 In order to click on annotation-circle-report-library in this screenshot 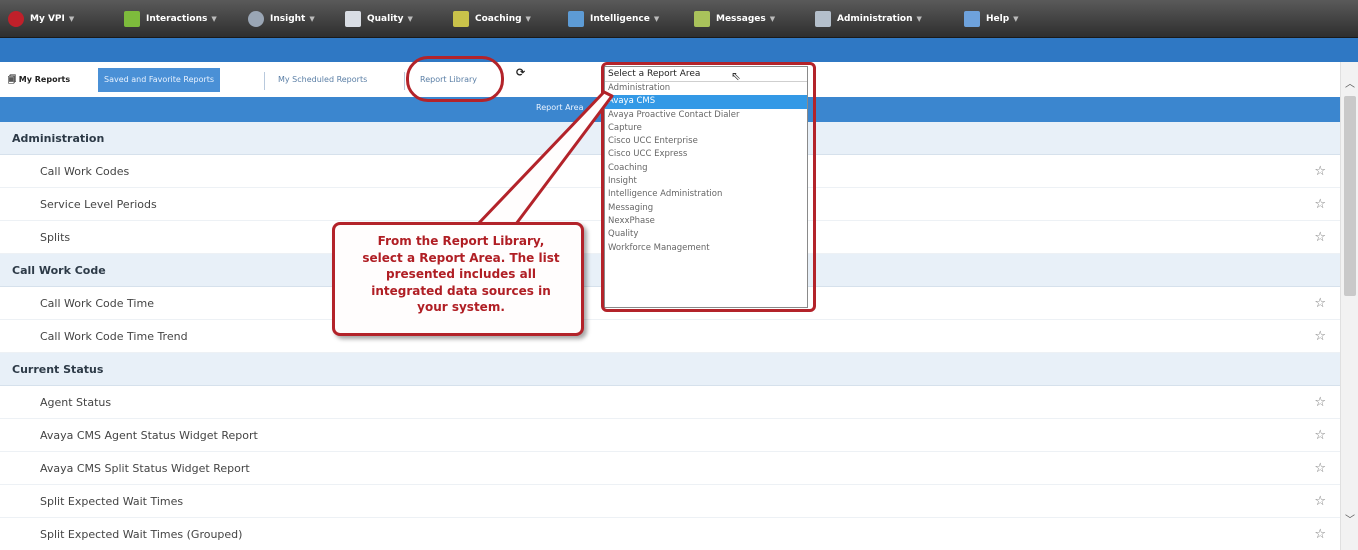, I will do `click(455, 79)`.